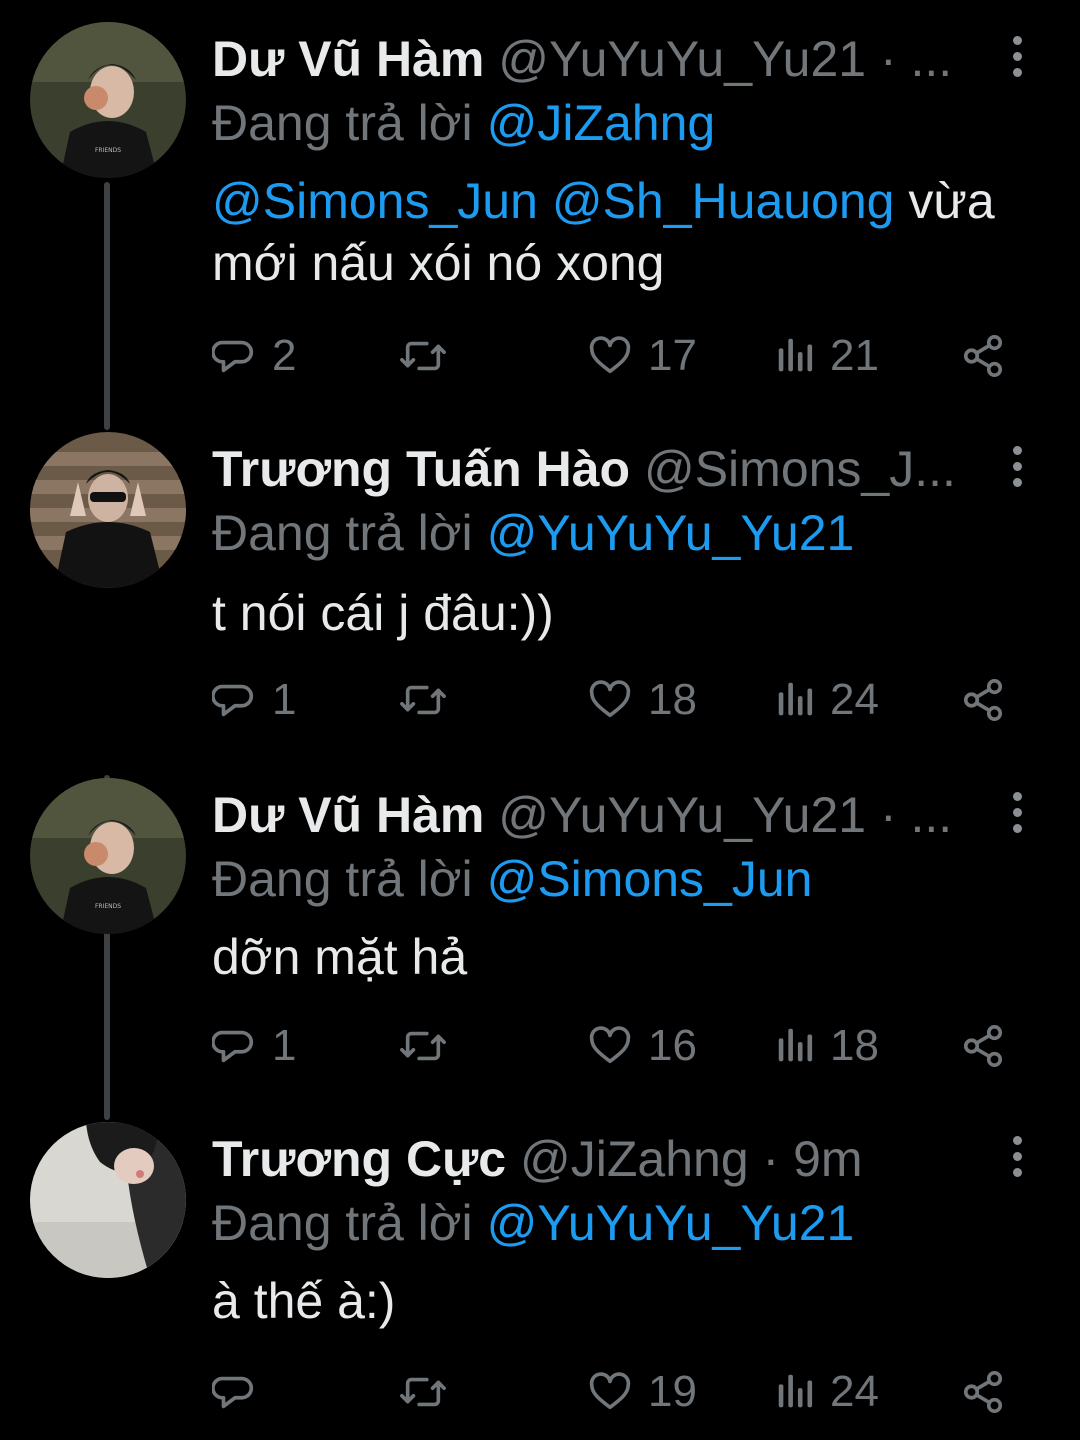 This screenshot has width=1080, height=1440. What do you see at coordinates (632, 957) in the screenshot?
I see `tweet-text: dỡn mặt hả` at bounding box center [632, 957].